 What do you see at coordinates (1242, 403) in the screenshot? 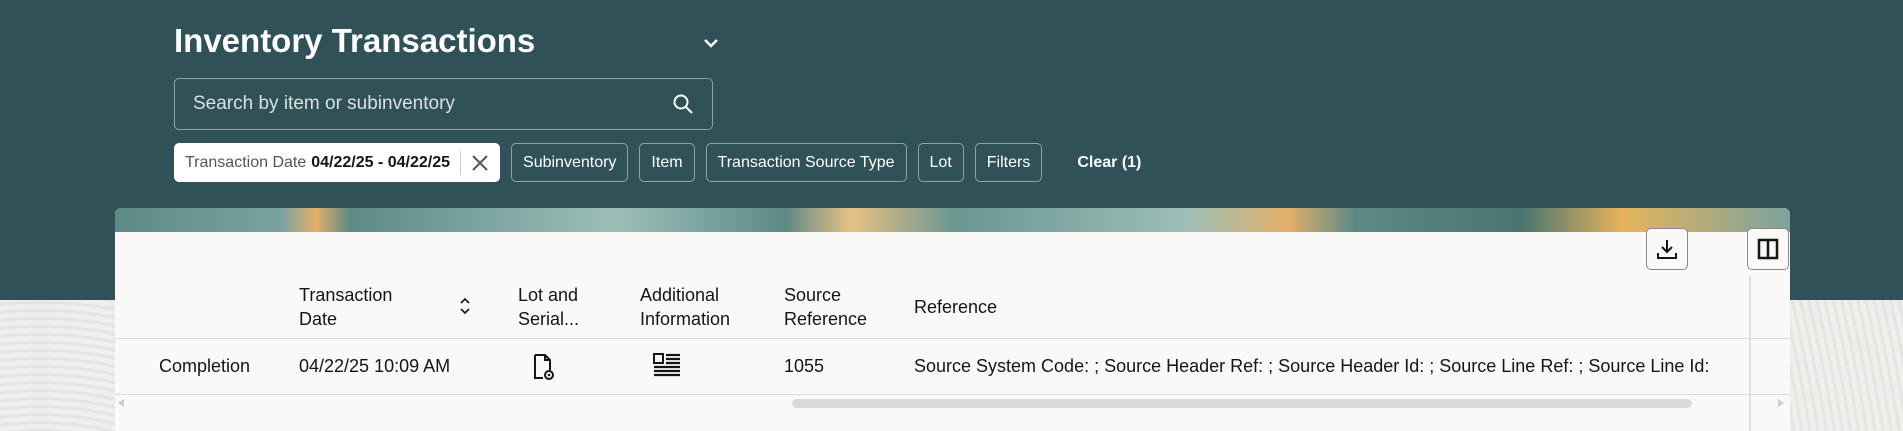
I see `scrollbar-thumb` at bounding box center [1242, 403].